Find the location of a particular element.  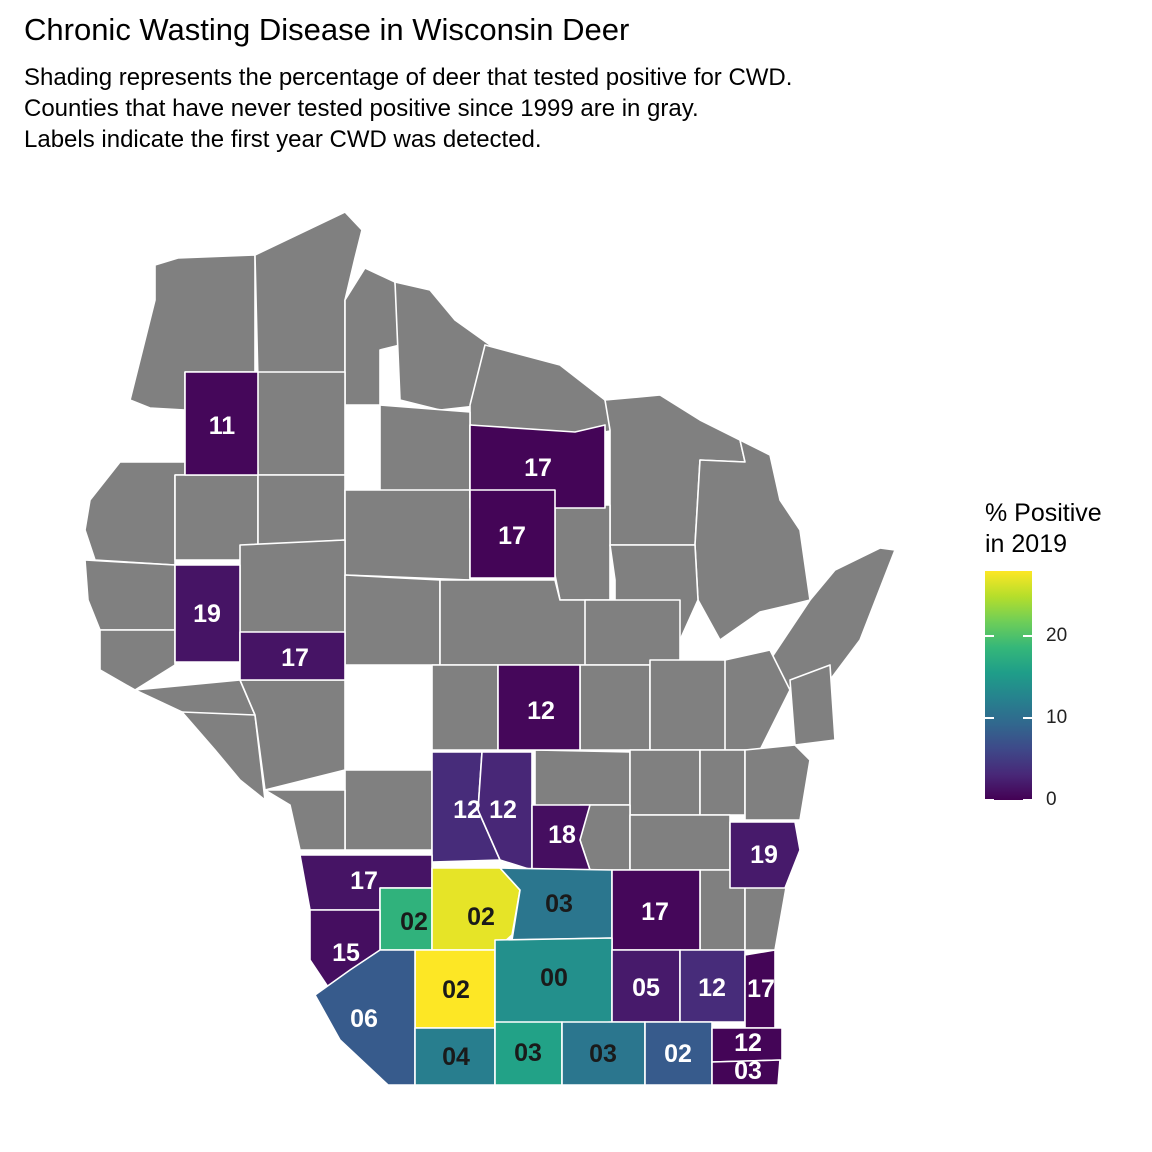

county-manitowoc is located at coordinates (777, 782).